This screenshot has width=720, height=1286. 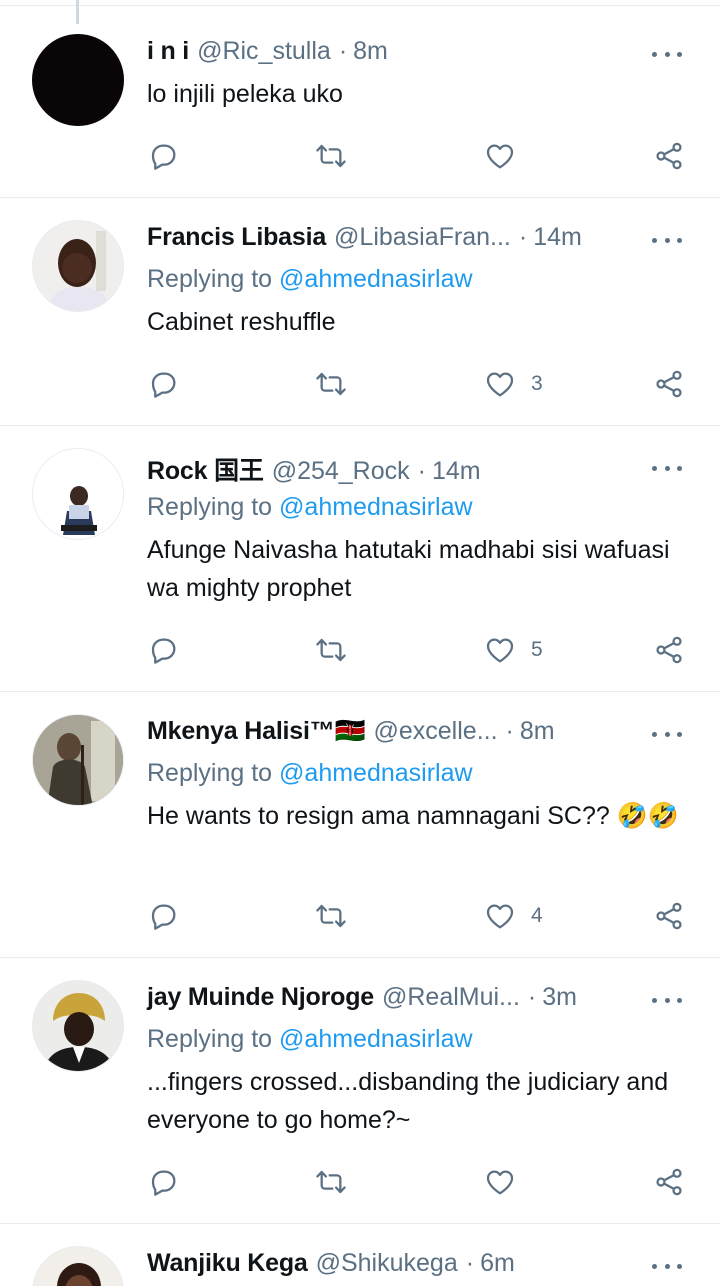 I want to click on author-name: i n i, so click(x=168, y=51).